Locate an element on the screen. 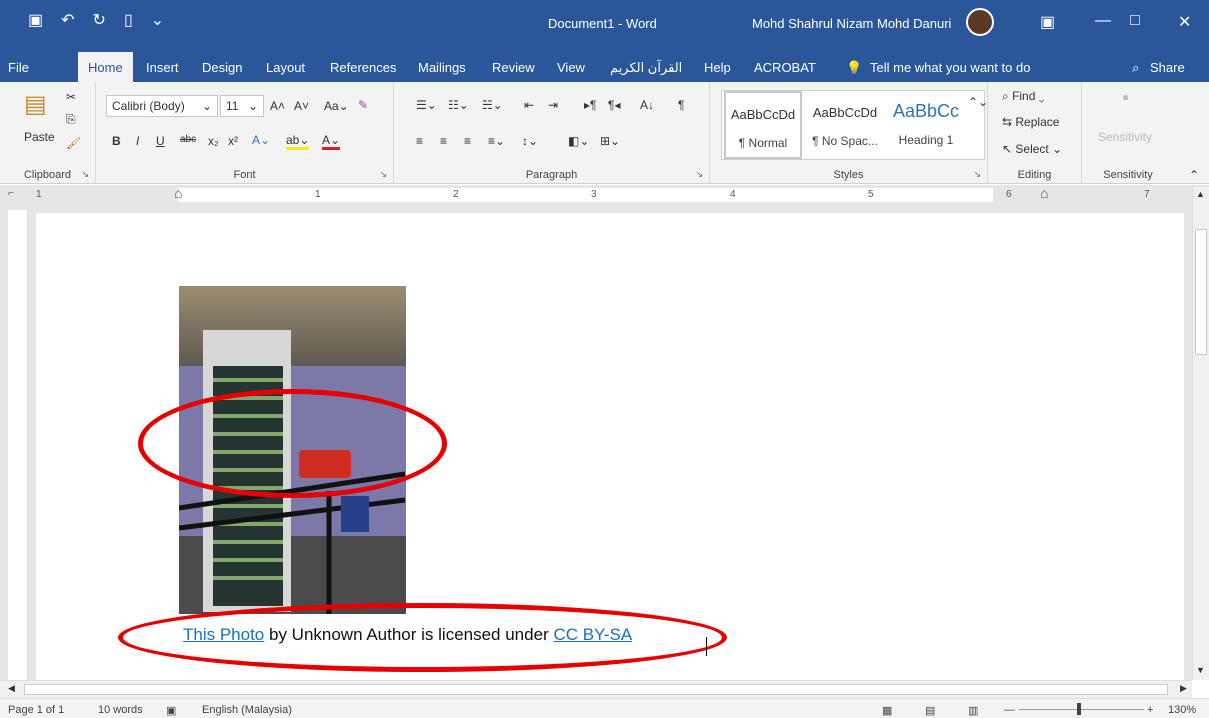 The height and width of the screenshot is (718, 1209). copy-icon: ⎘ is located at coordinates (71, 119).